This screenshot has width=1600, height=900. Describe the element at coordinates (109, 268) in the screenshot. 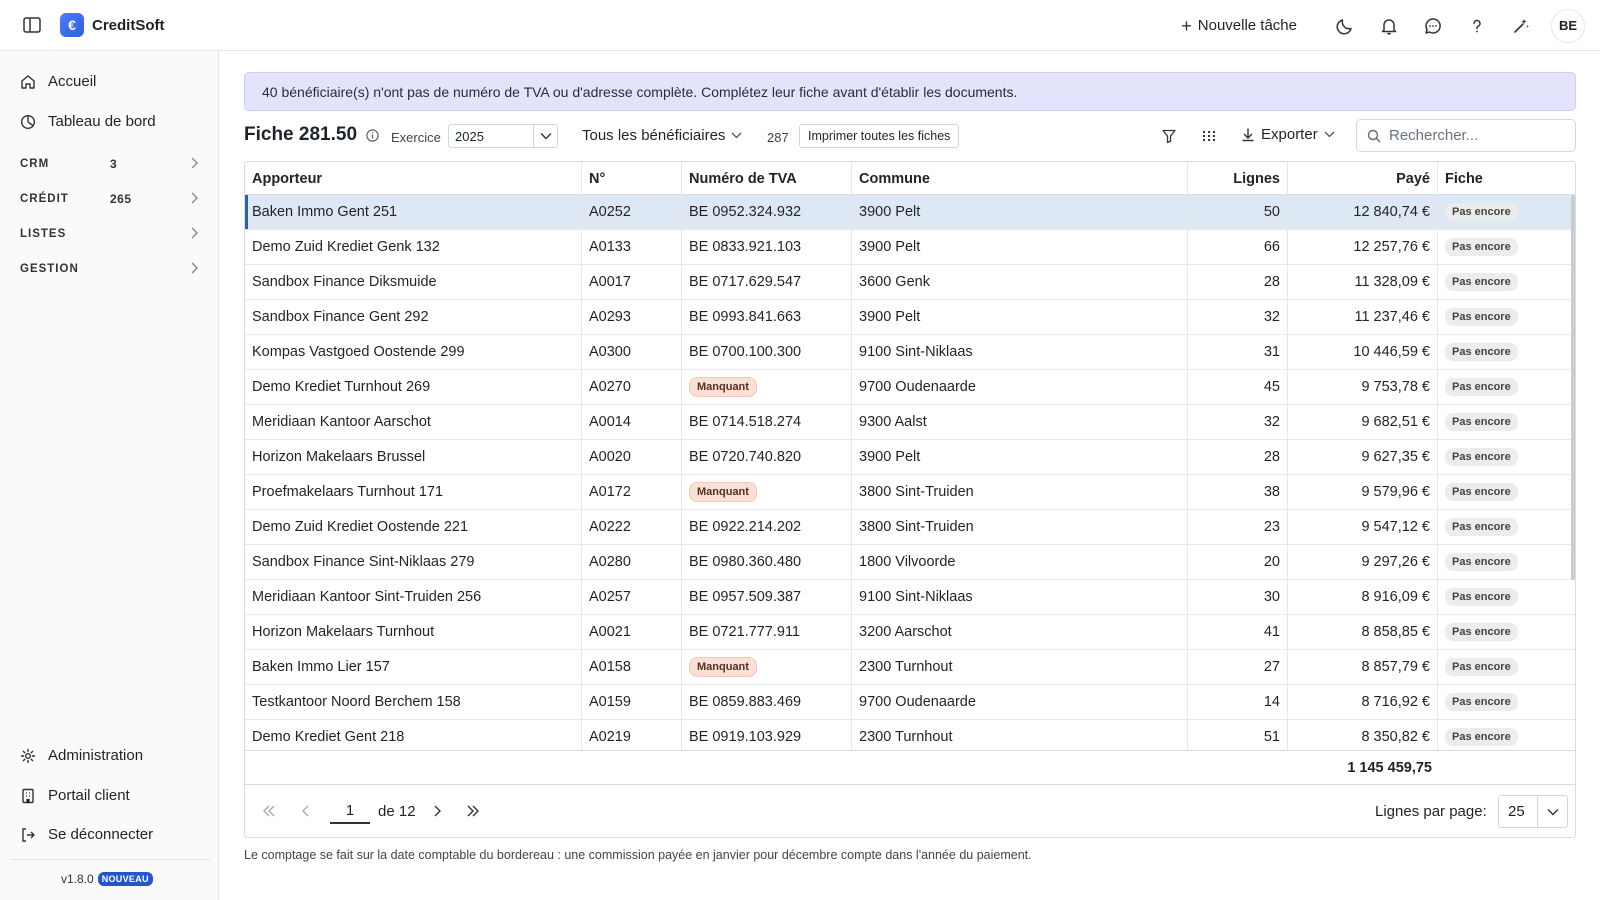

I see `sidebar-section-management: GESTION` at that location.